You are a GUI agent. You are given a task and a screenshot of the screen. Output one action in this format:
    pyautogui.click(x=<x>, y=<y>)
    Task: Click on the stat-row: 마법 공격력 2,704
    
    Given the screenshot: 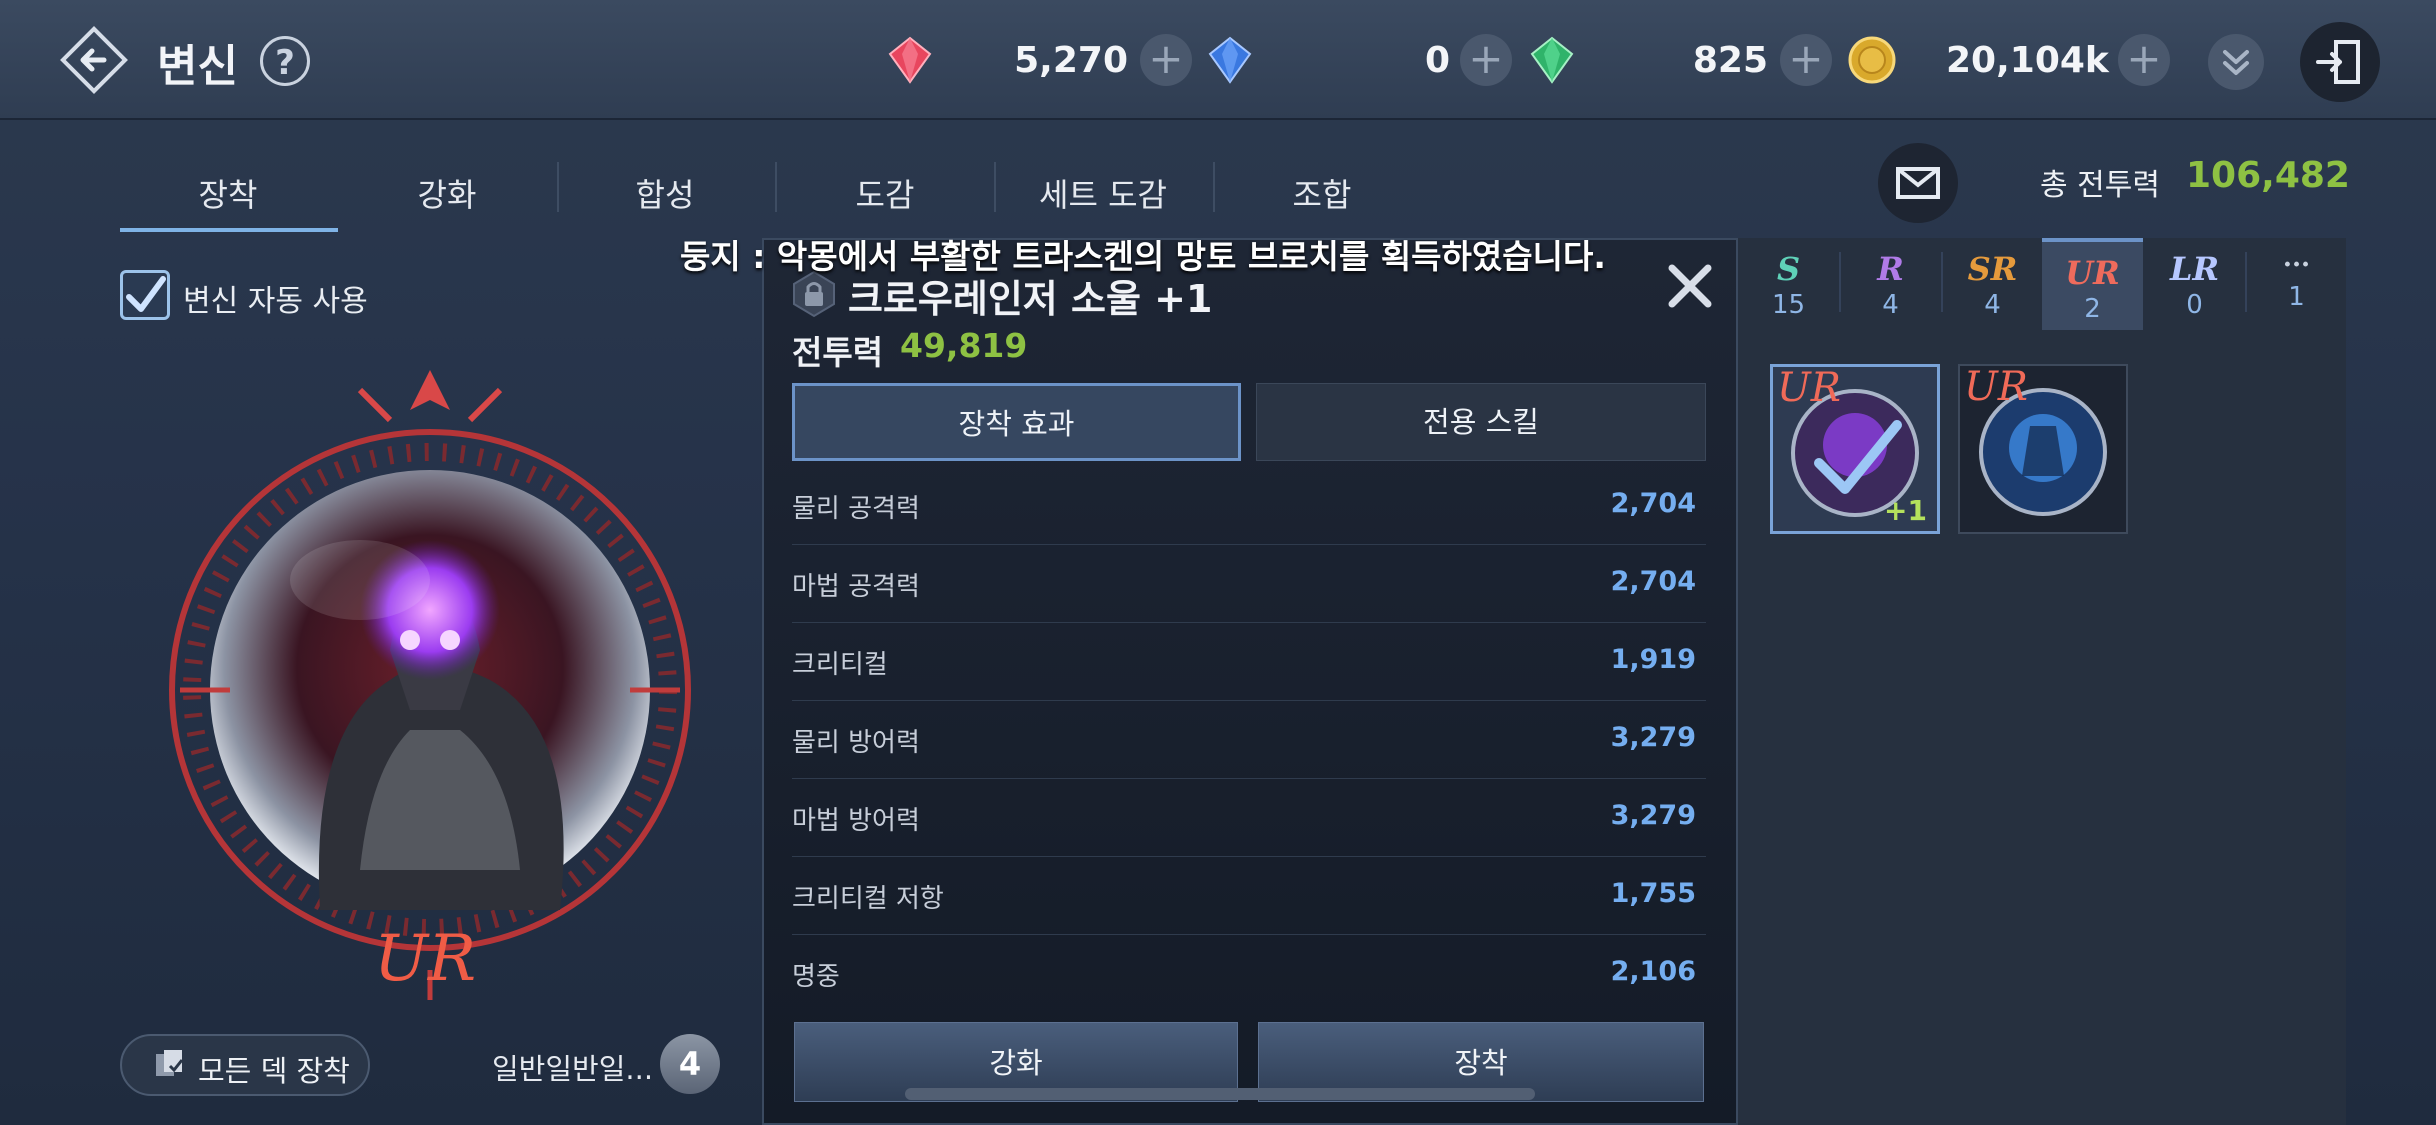 What is the action you would take?
    pyautogui.click(x=1249, y=583)
    